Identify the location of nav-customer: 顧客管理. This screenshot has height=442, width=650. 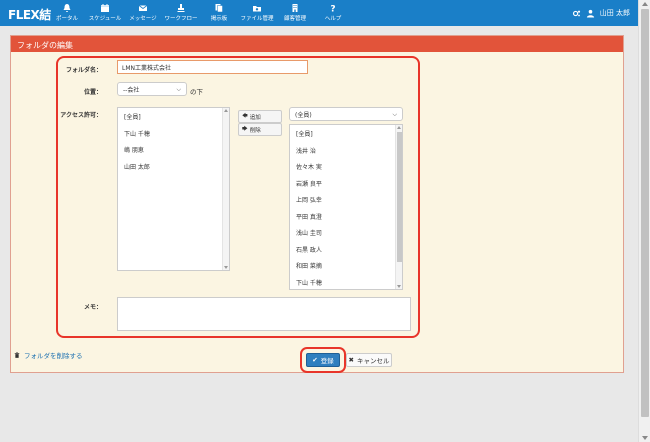
(295, 13).